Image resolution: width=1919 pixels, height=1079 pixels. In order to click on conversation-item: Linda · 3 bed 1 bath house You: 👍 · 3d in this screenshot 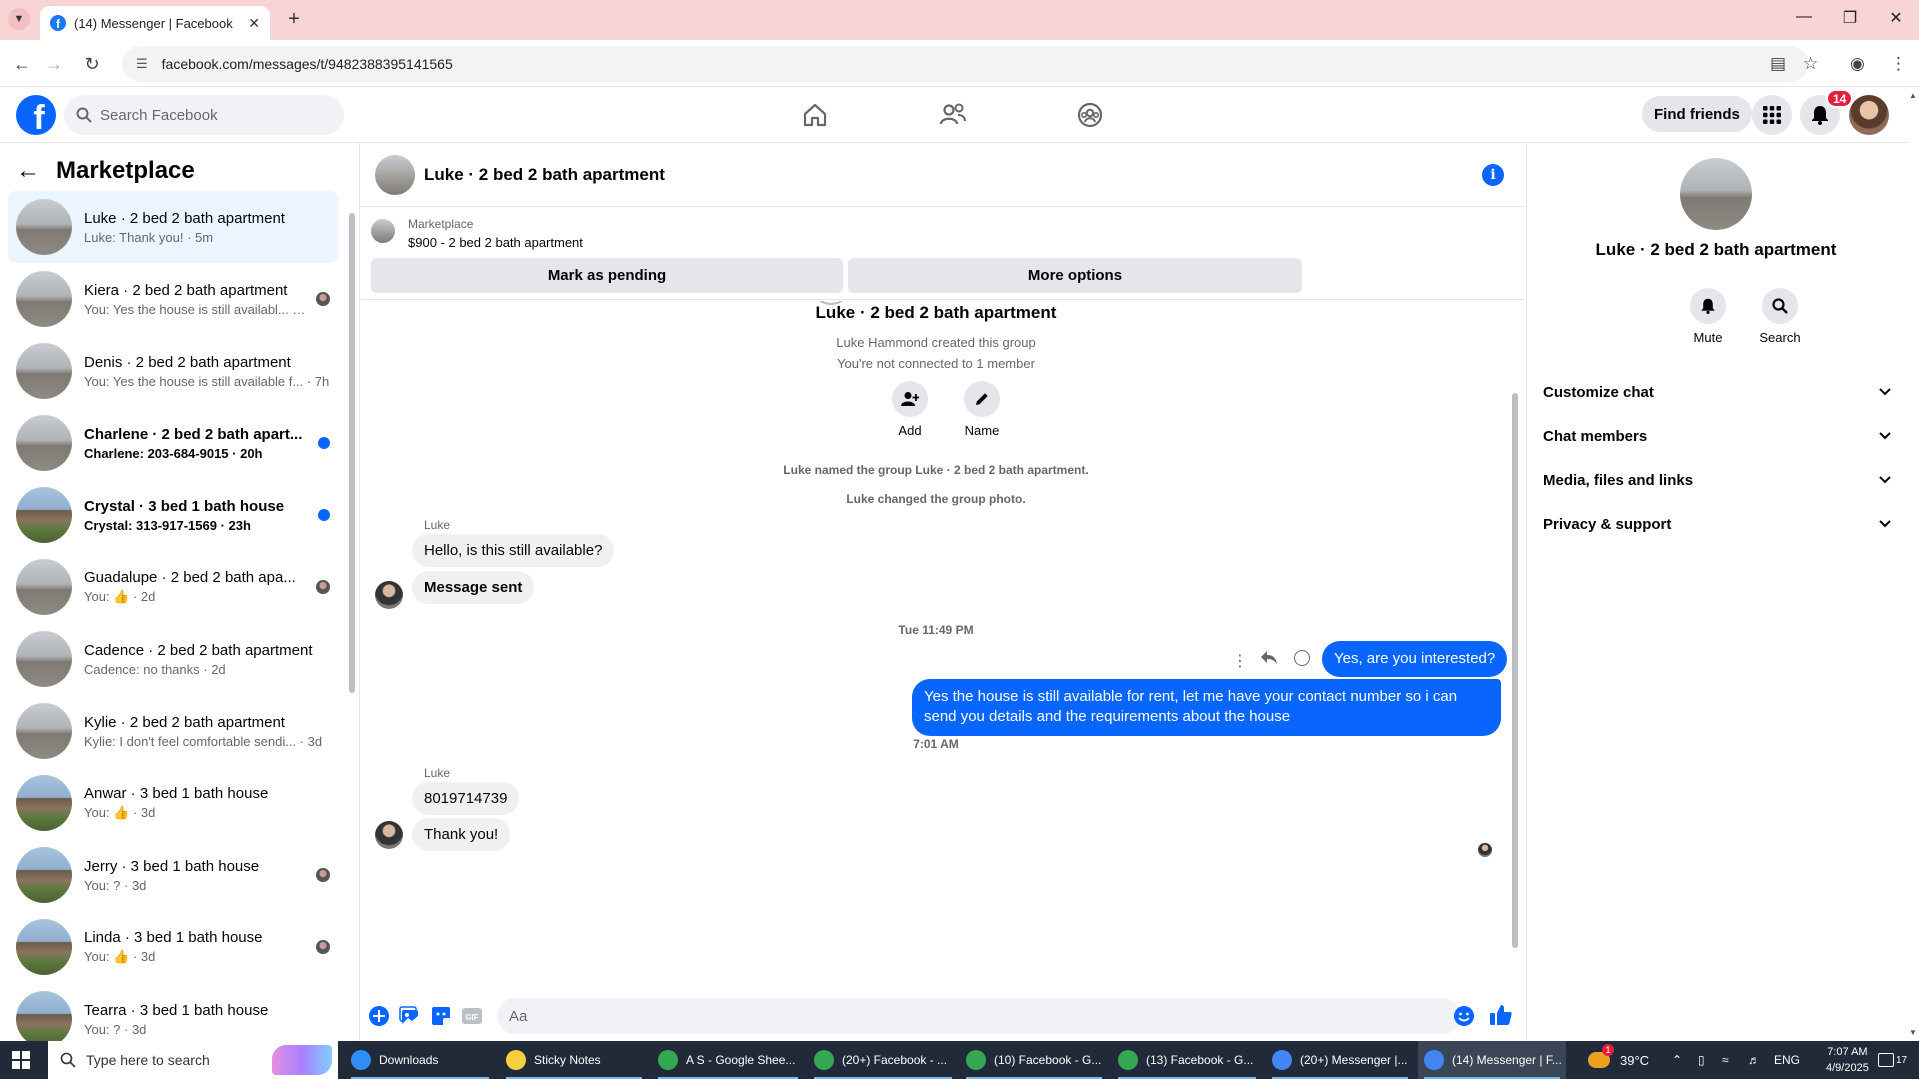, I will do `click(173, 947)`.